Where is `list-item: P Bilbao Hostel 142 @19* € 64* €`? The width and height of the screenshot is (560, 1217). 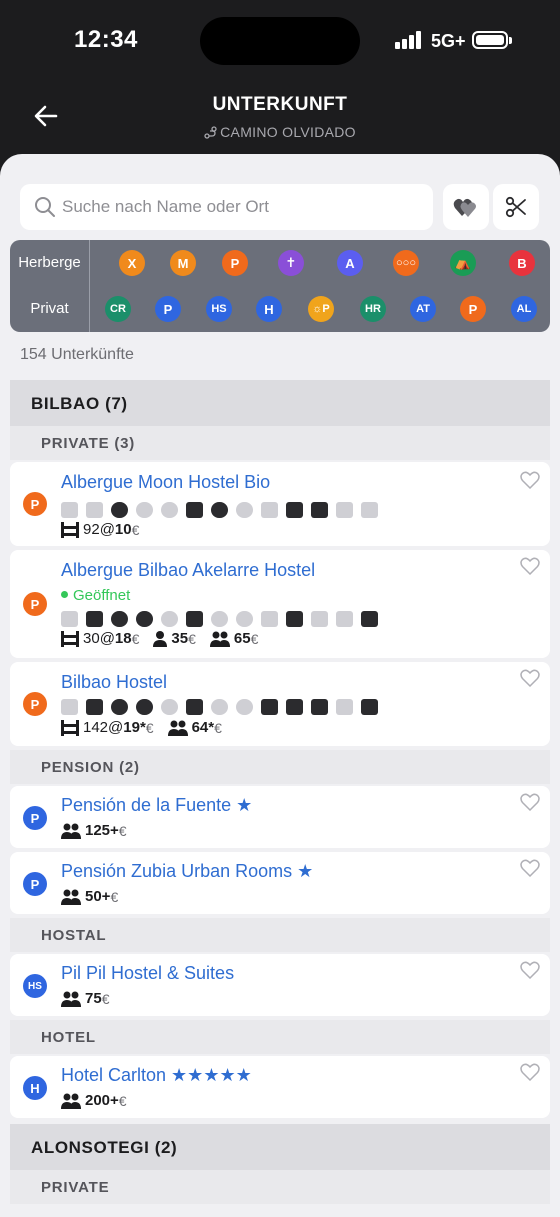 list-item: P Bilbao Hostel 142 @19* € 64* € is located at coordinates (280, 704).